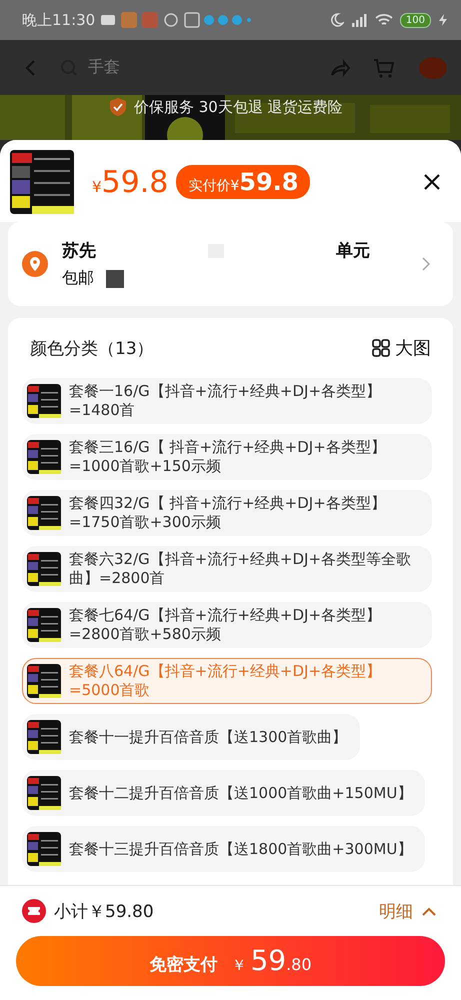 The image size is (461, 1000). Describe the element at coordinates (384, 67) in the screenshot. I see `cart-icon` at that location.